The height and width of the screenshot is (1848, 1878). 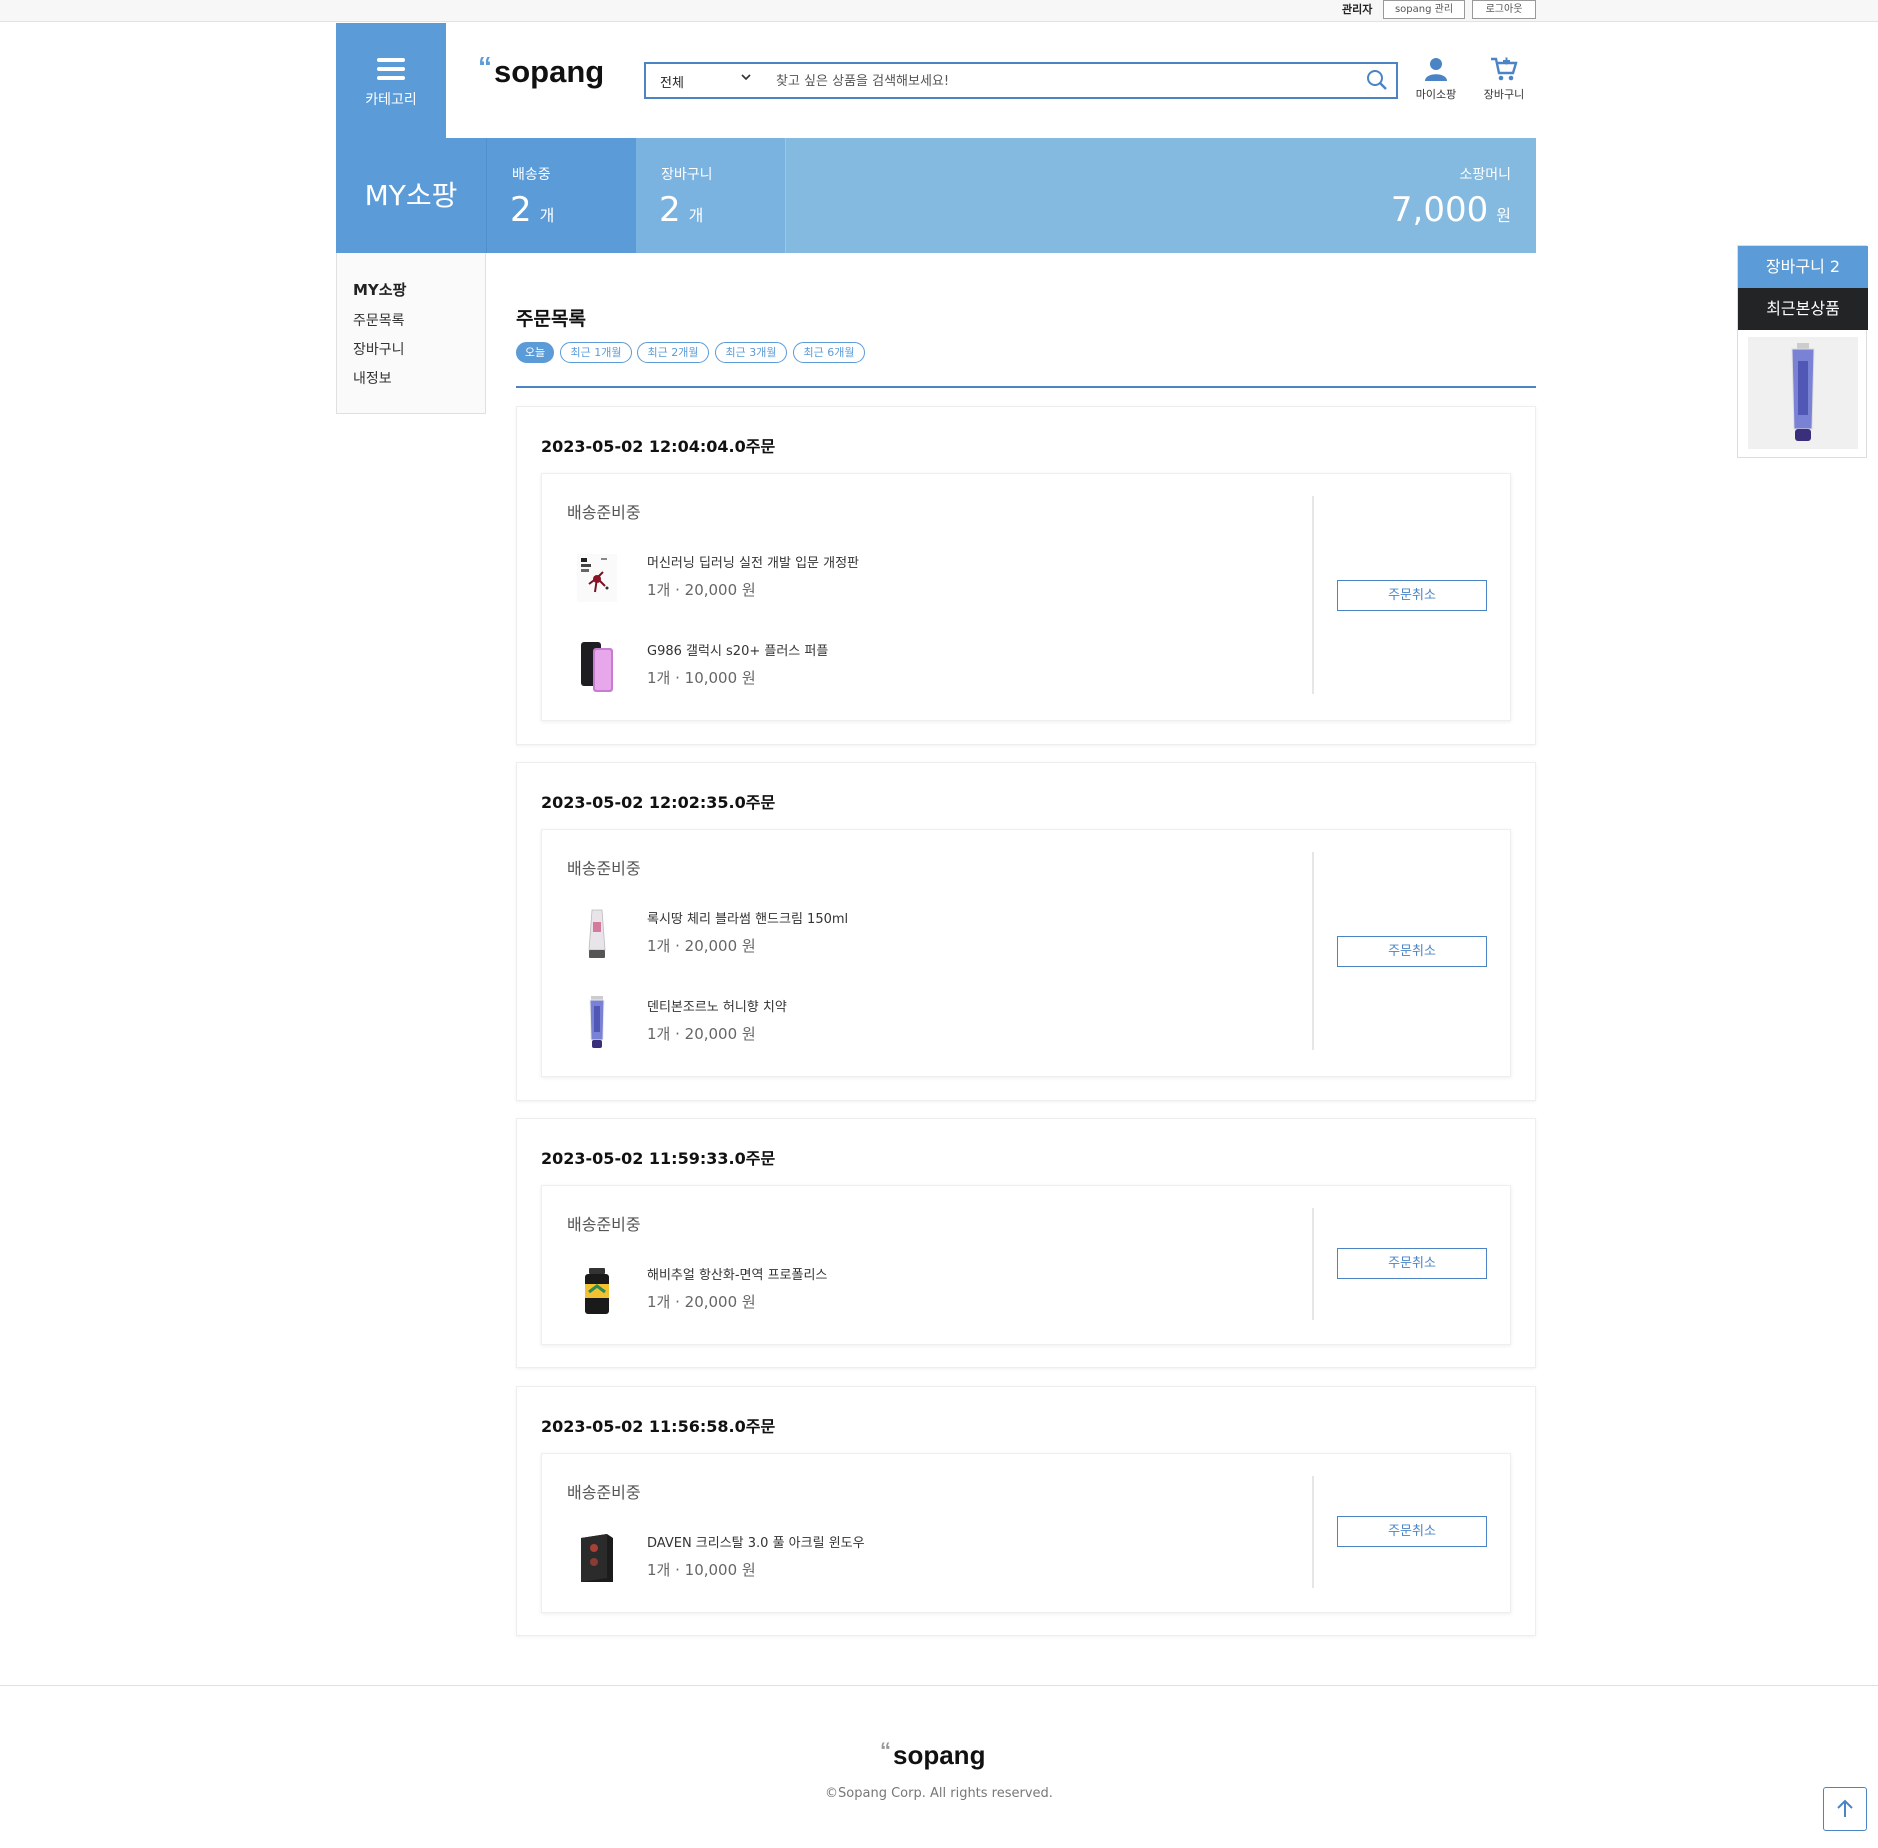 I want to click on search-bar: 전체, so click(x=1021, y=80).